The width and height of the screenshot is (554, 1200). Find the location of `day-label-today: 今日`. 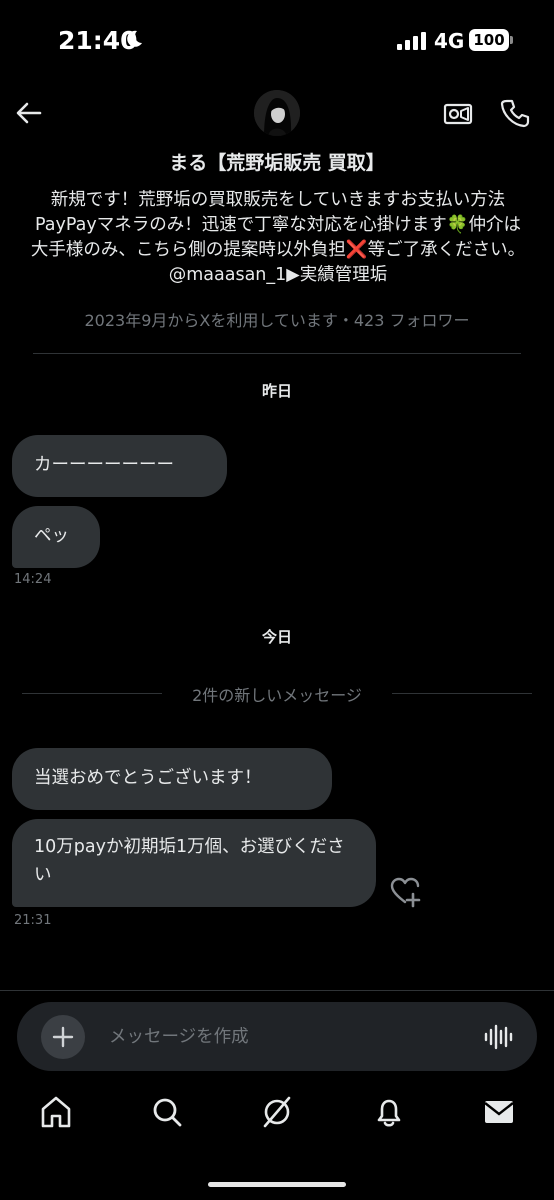

day-label-today: 今日 is located at coordinates (276, 637).